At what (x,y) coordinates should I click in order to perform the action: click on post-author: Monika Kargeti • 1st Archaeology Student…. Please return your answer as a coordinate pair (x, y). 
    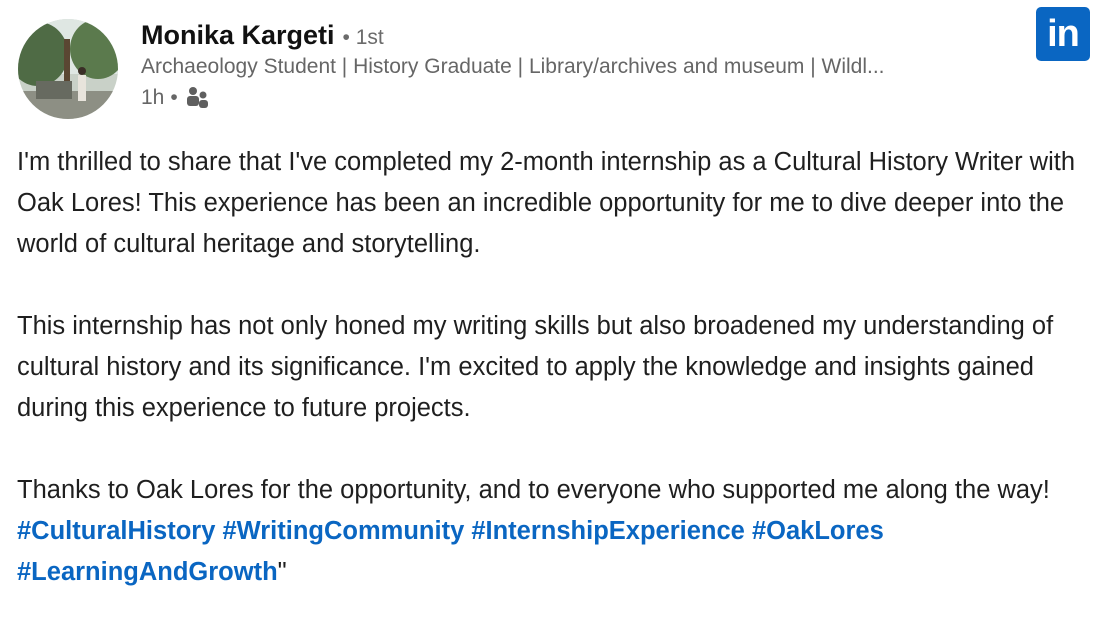
    Looking at the image, I should click on (576, 65).